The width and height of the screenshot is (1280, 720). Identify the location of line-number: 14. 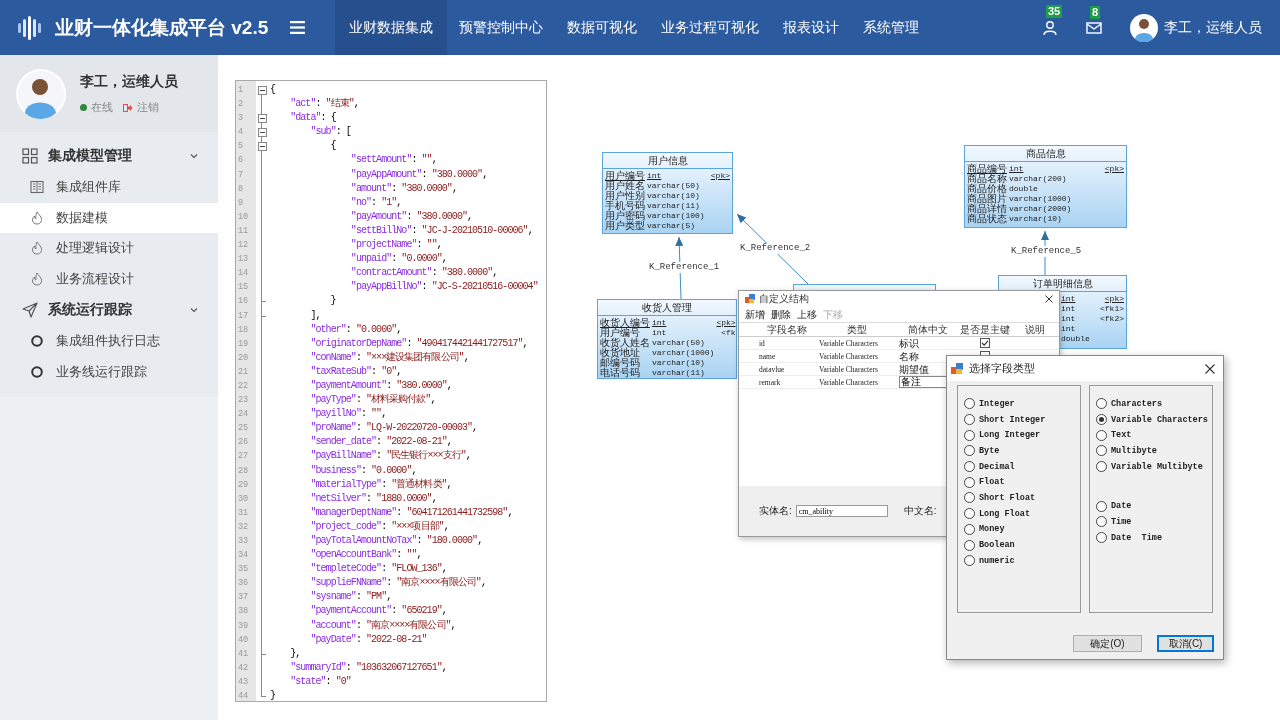
(243, 274).